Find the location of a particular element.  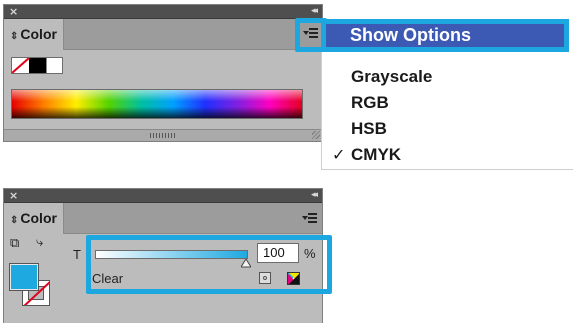

default-fill-stroke-icon: ⧉ is located at coordinates (14, 244).